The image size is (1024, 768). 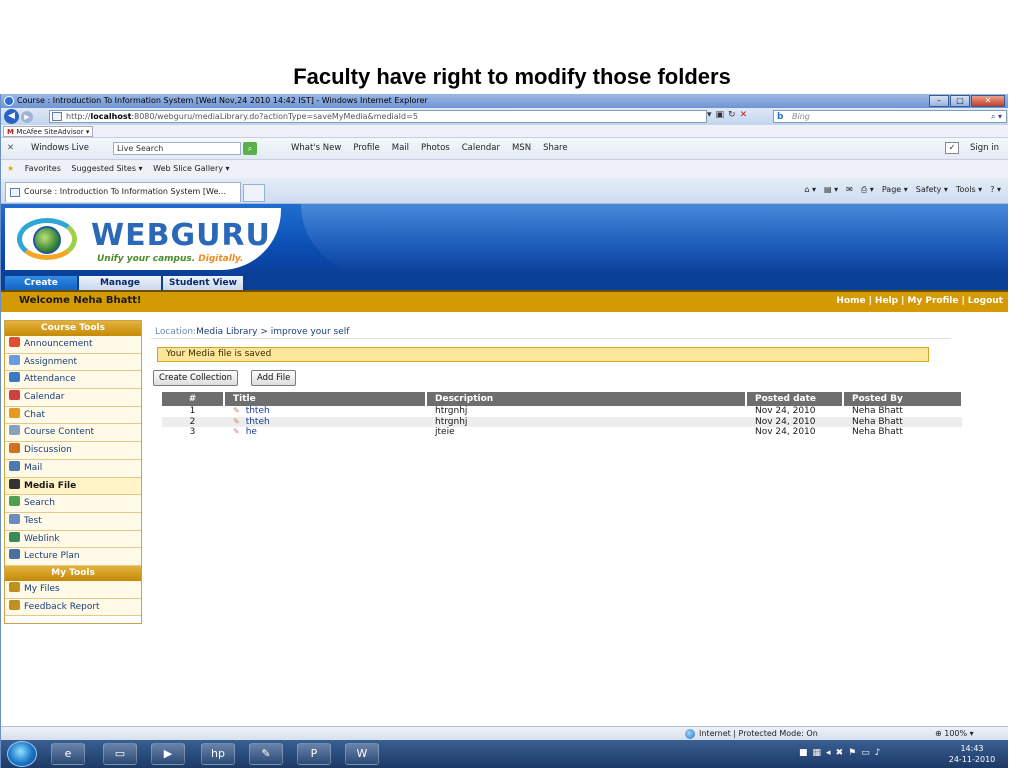 I want to click on column-header-description: Description, so click(x=586, y=399).